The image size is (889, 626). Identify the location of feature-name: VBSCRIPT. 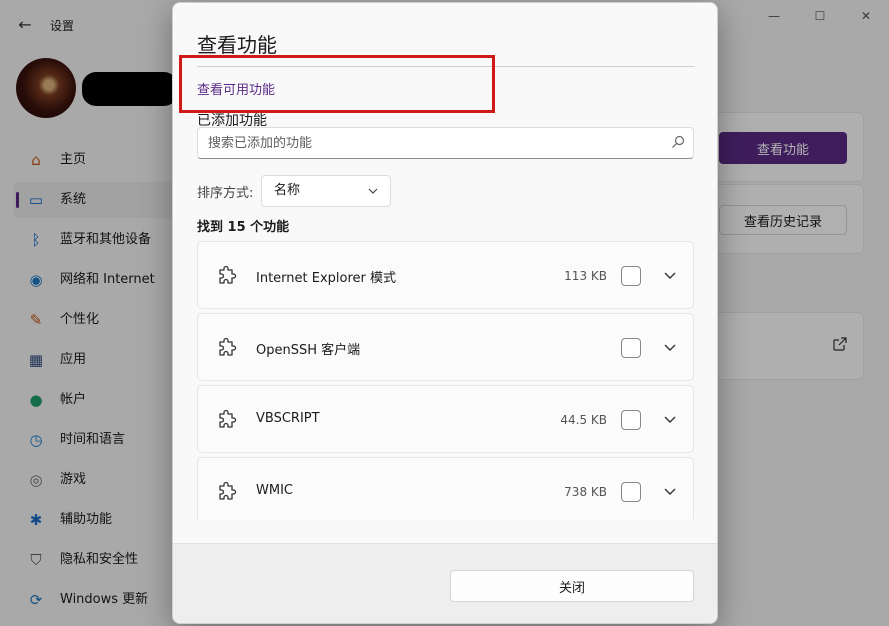
(288, 418).